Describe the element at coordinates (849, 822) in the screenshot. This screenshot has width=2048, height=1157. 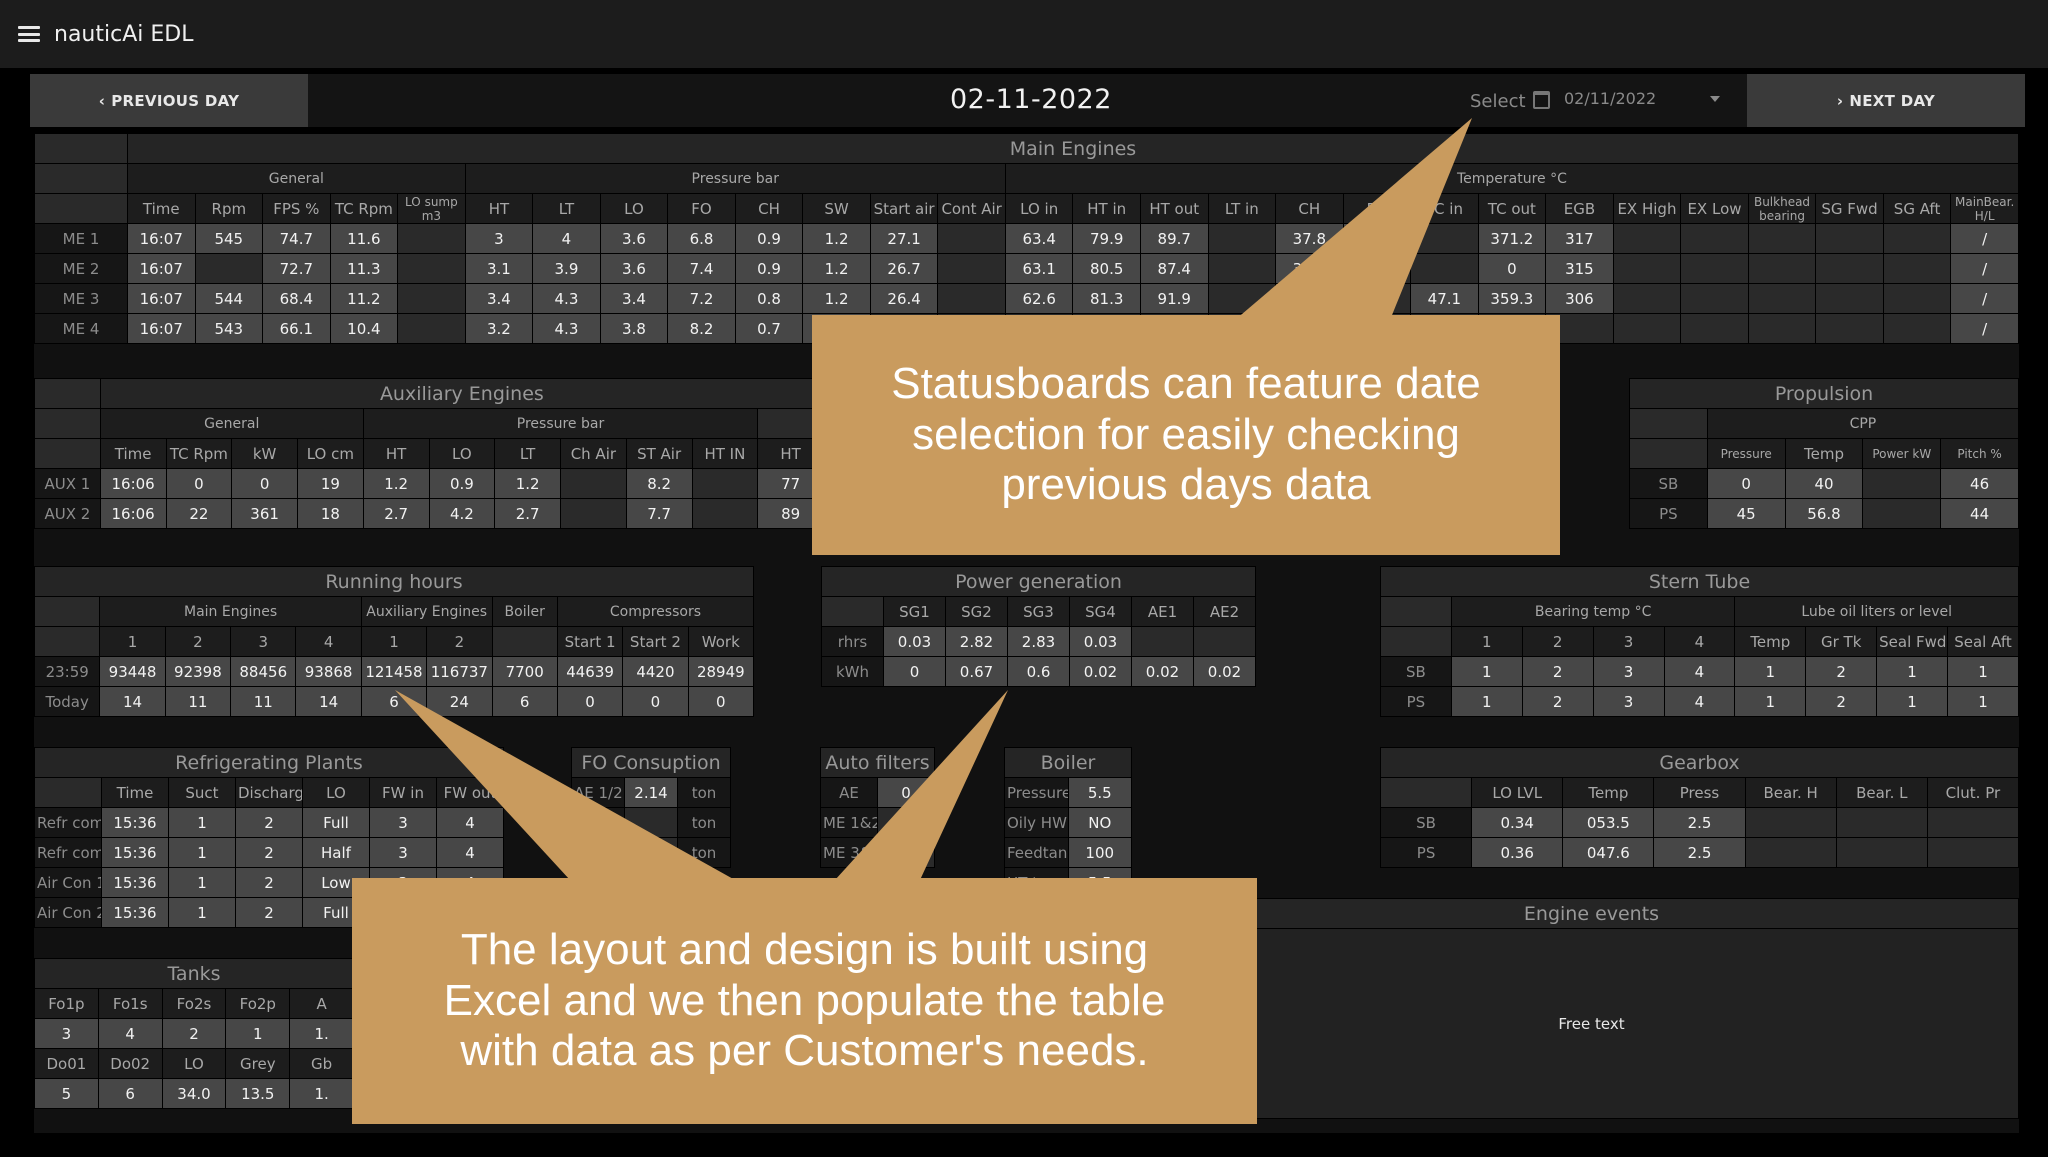
I see `row-label: ME 1&2` at that location.